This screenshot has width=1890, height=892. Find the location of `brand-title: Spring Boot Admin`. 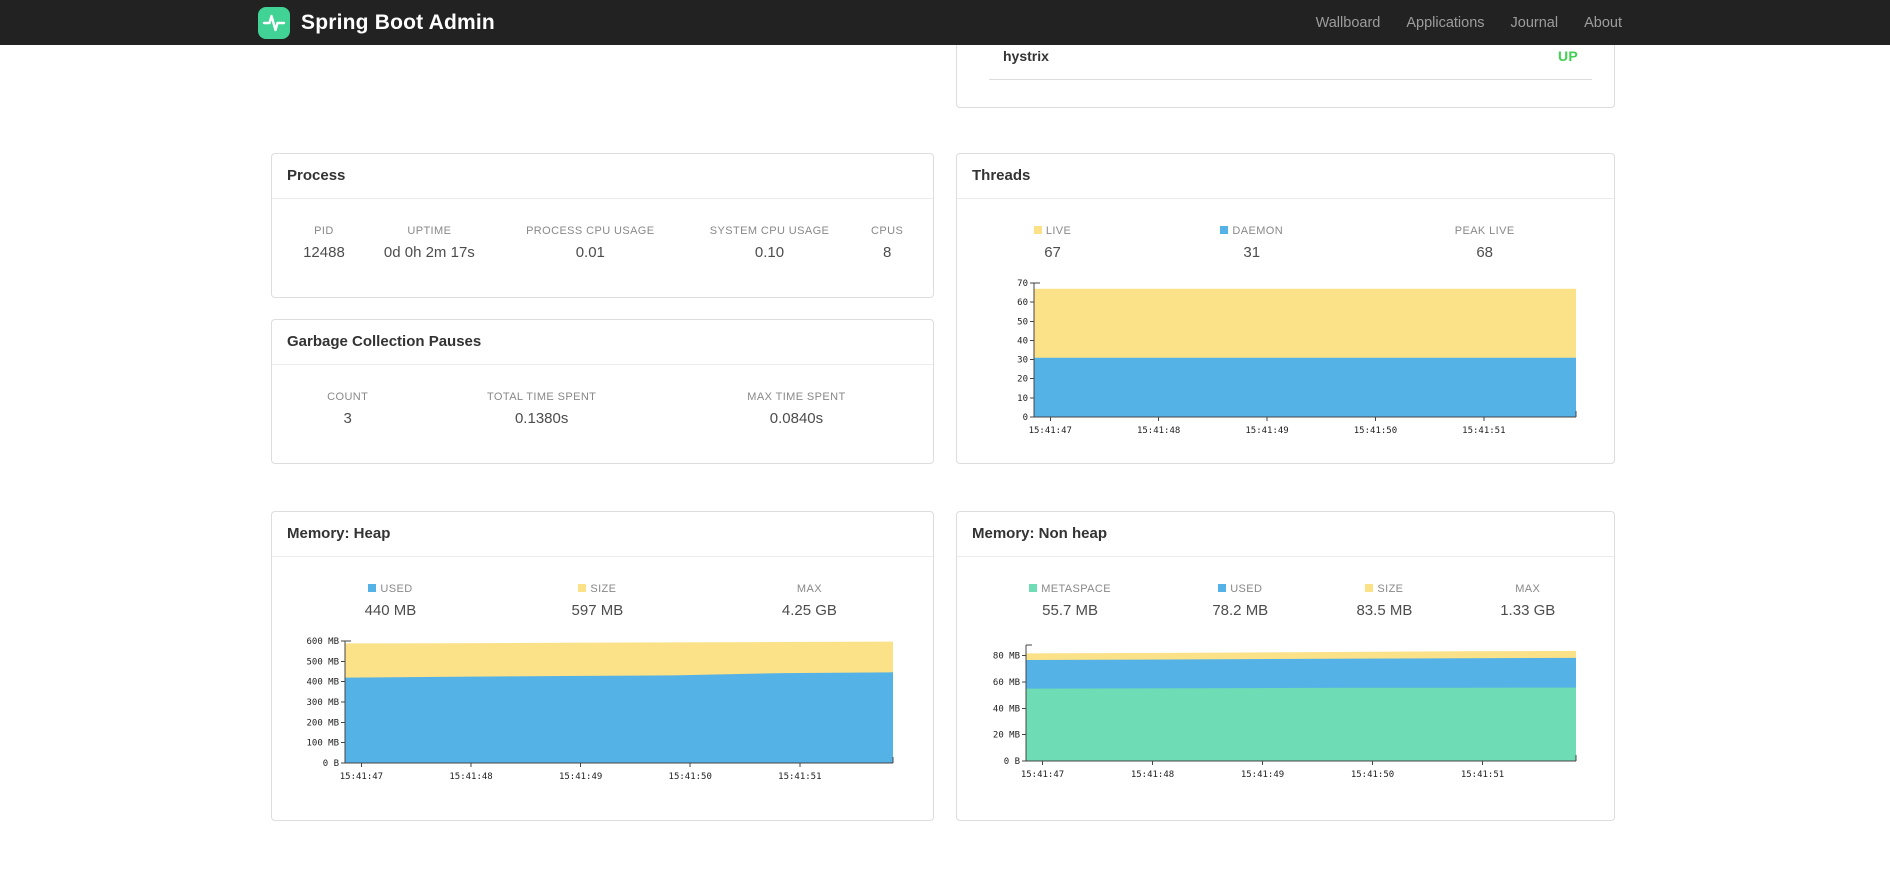

brand-title: Spring Boot Admin is located at coordinates (398, 22).